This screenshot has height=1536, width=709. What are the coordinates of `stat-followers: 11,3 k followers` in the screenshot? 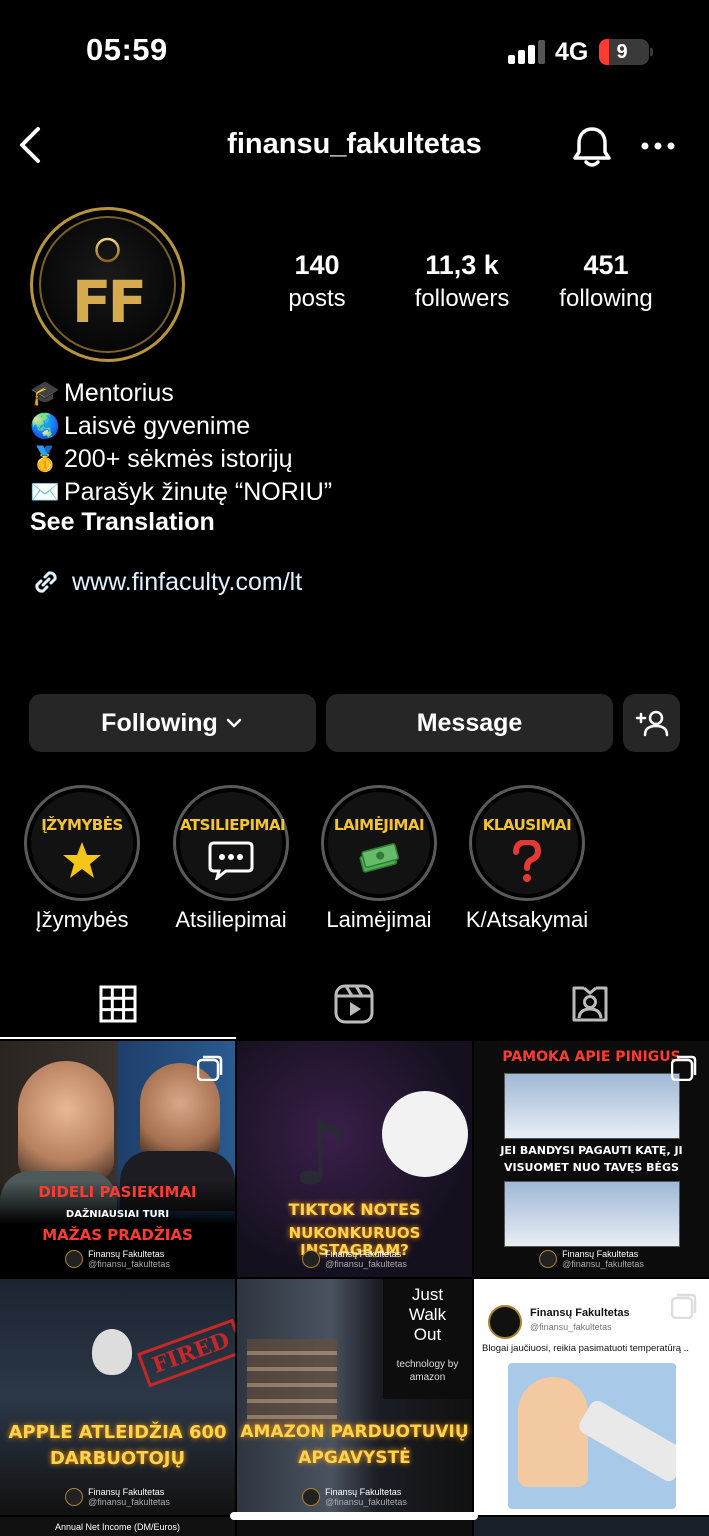 It's located at (462, 281).